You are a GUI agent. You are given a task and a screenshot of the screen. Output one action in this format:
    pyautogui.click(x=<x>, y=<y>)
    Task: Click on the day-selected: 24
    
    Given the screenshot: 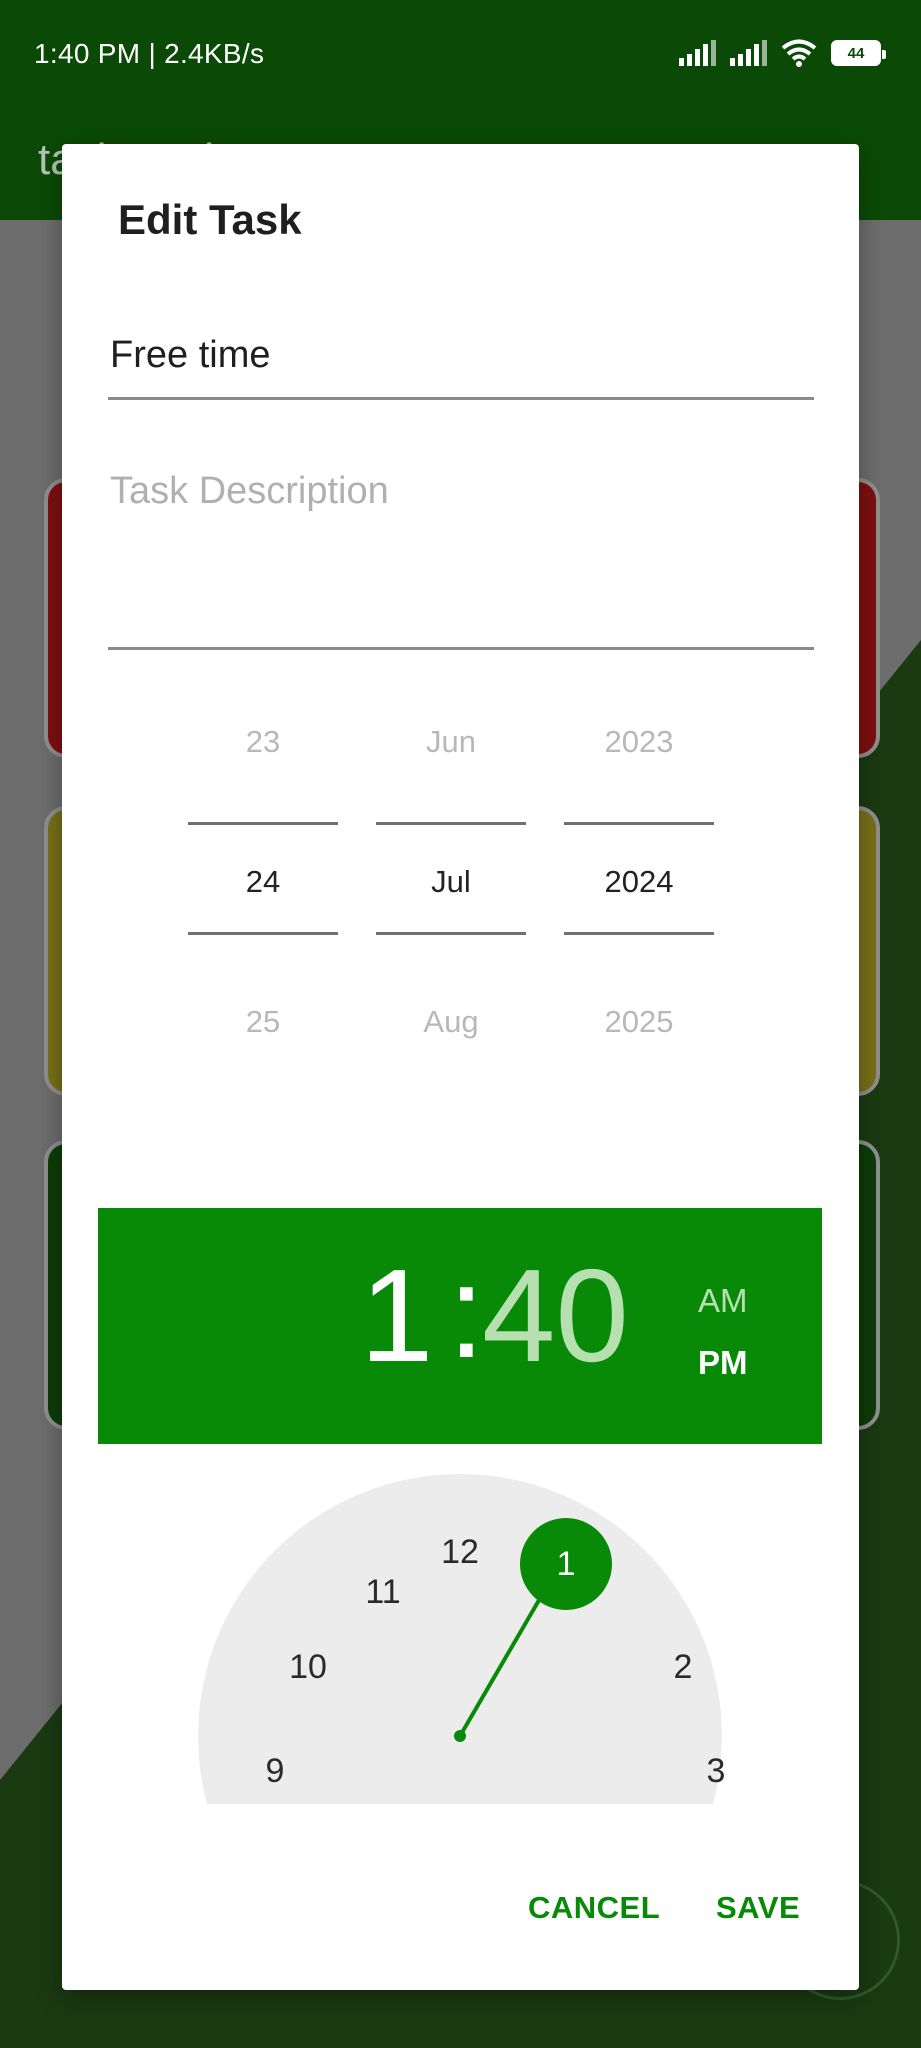 What is the action you would take?
    pyautogui.click(x=263, y=882)
    